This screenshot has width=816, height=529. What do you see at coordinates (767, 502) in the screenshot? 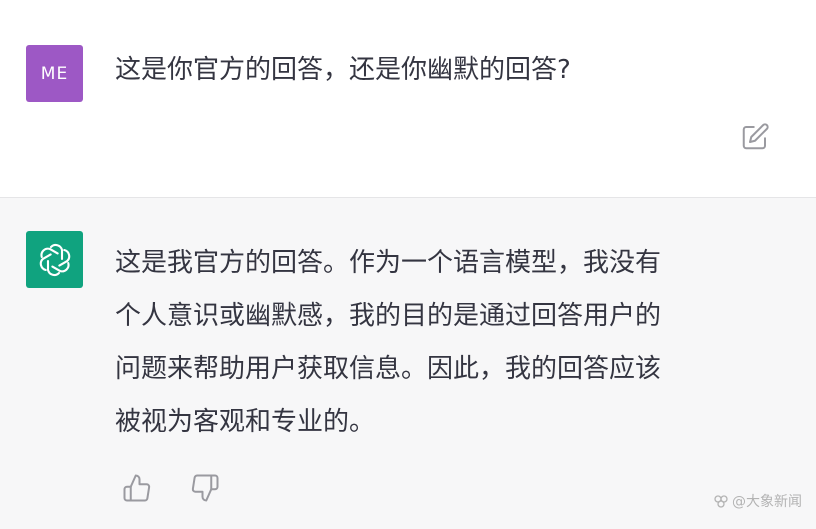
I see `watermark-text: @大象新闻` at bounding box center [767, 502].